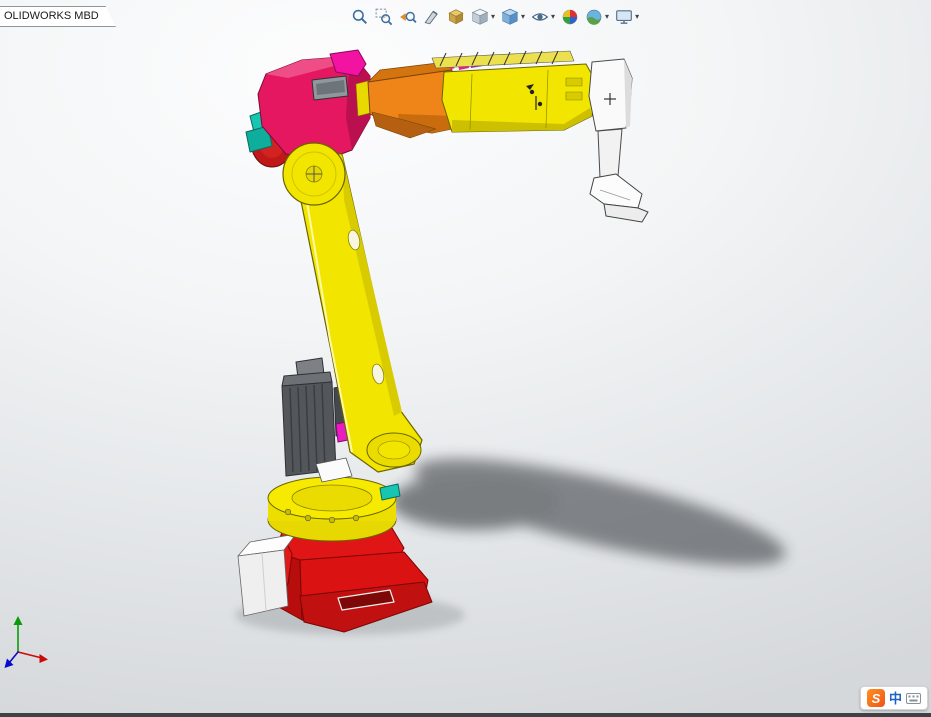 Image resolution: width=931 pixels, height=717 pixels. What do you see at coordinates (480, 16) in the screenshot?
I see `view-orientation-icon` at bounding box center [480, 16].